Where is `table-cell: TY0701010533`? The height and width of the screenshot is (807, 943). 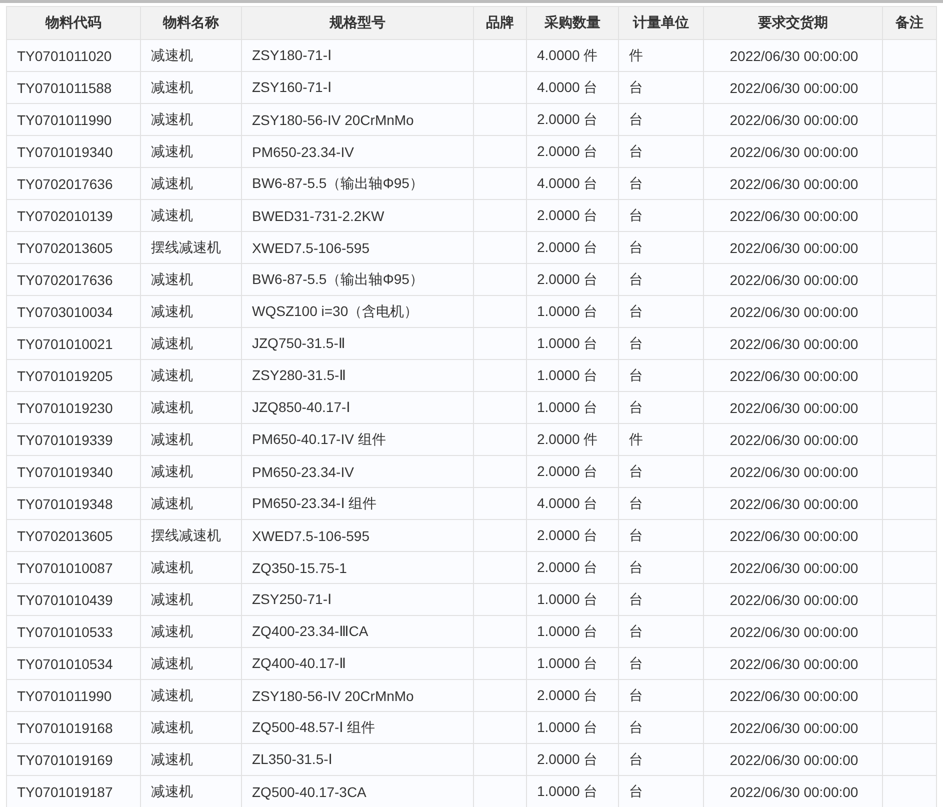 table-cell: TY0701010533 is located at coordinates (73, 632).